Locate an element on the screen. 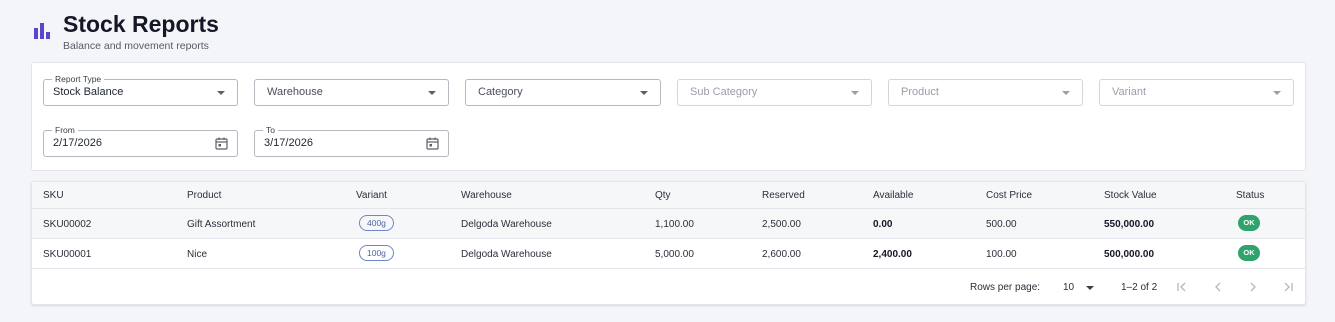  cell-sku: SKU00001 is located at coordinates (67, 254).